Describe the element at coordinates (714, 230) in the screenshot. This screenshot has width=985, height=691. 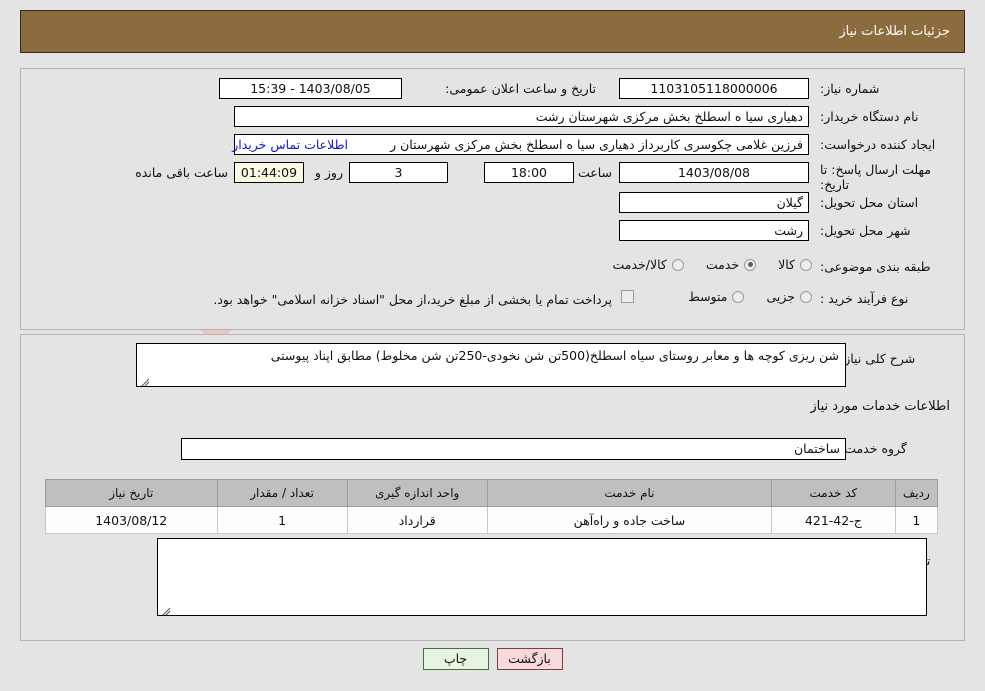
I see `city-value: رشت` at that location.